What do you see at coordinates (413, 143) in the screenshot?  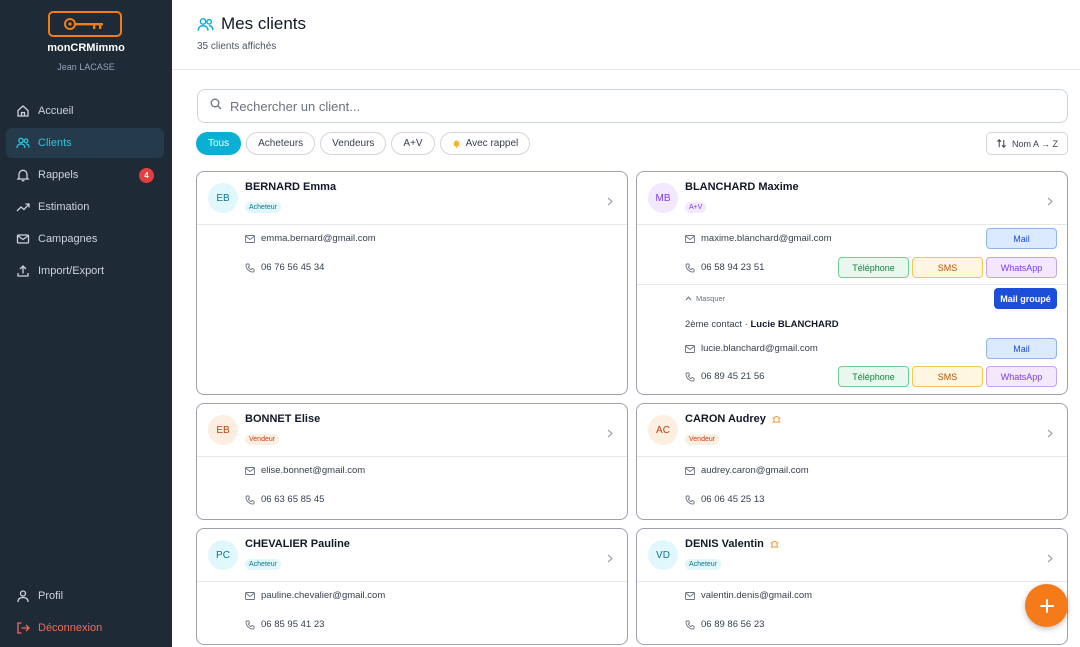 I see `filter-a-plus-v: A+V` at bounding box center [413, 143].